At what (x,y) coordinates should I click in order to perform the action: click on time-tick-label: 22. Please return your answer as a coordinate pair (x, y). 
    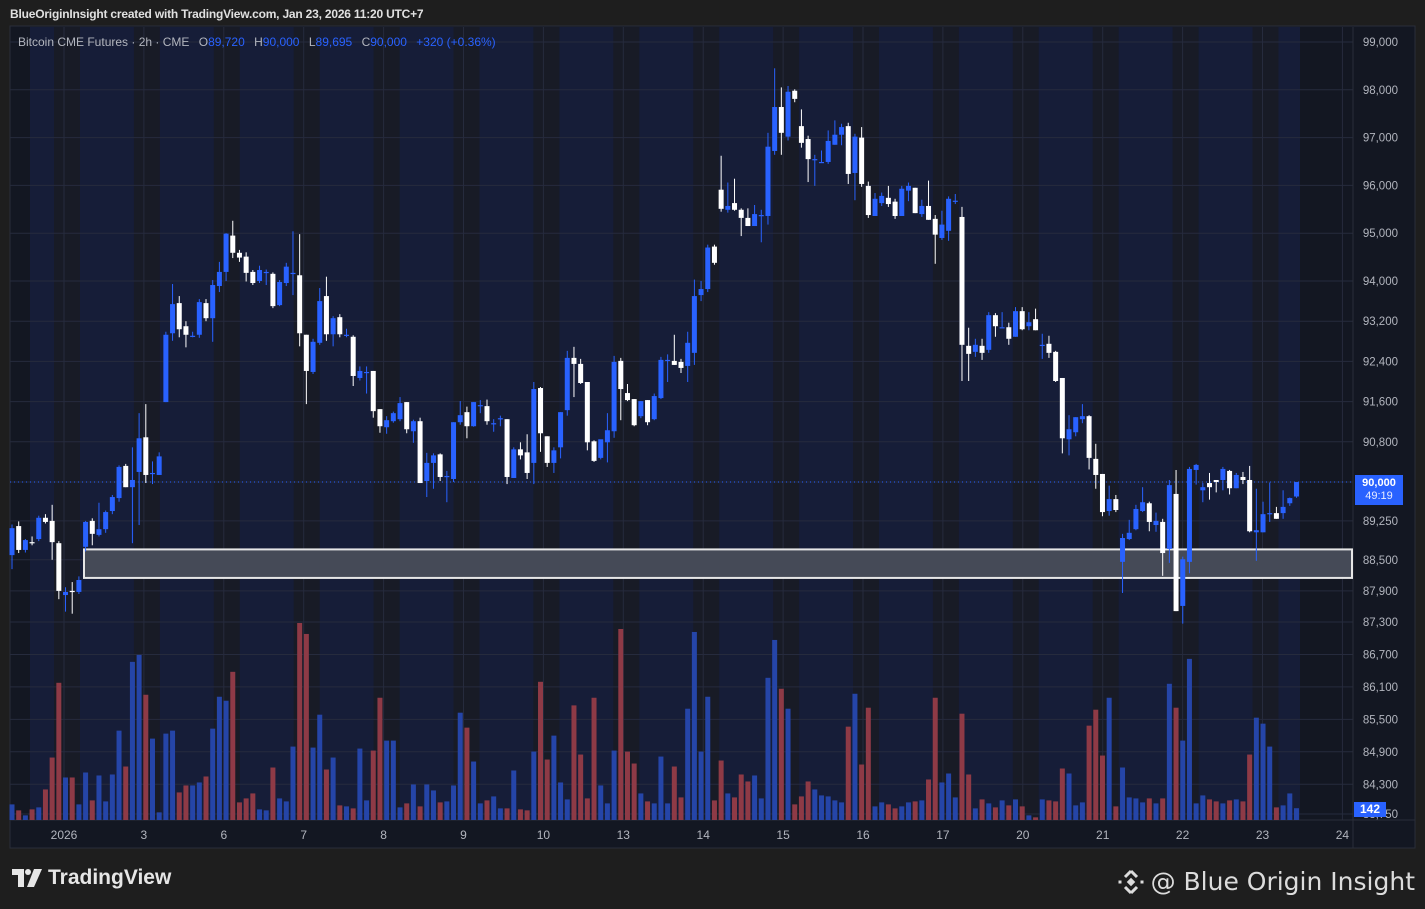
    Looking at the image, I should click on (1183, 835).